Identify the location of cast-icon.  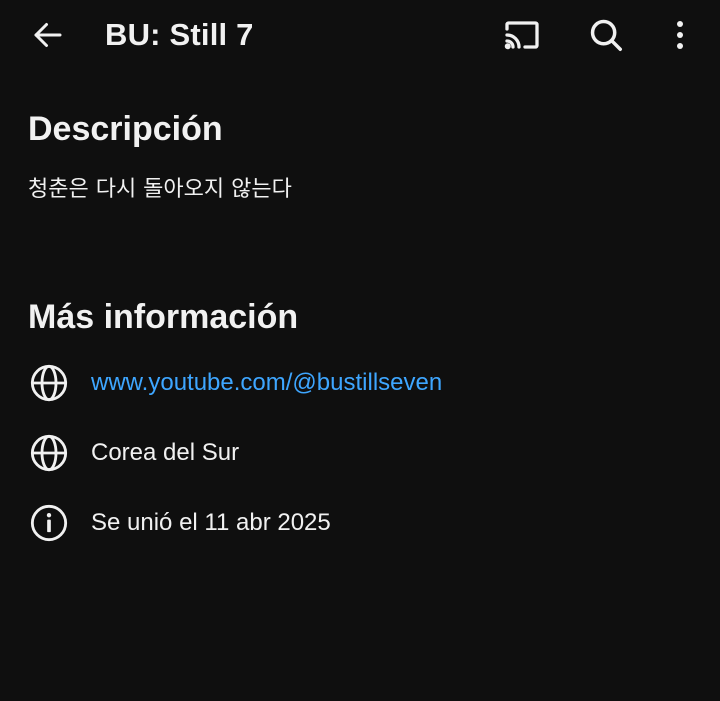
(522, 37).